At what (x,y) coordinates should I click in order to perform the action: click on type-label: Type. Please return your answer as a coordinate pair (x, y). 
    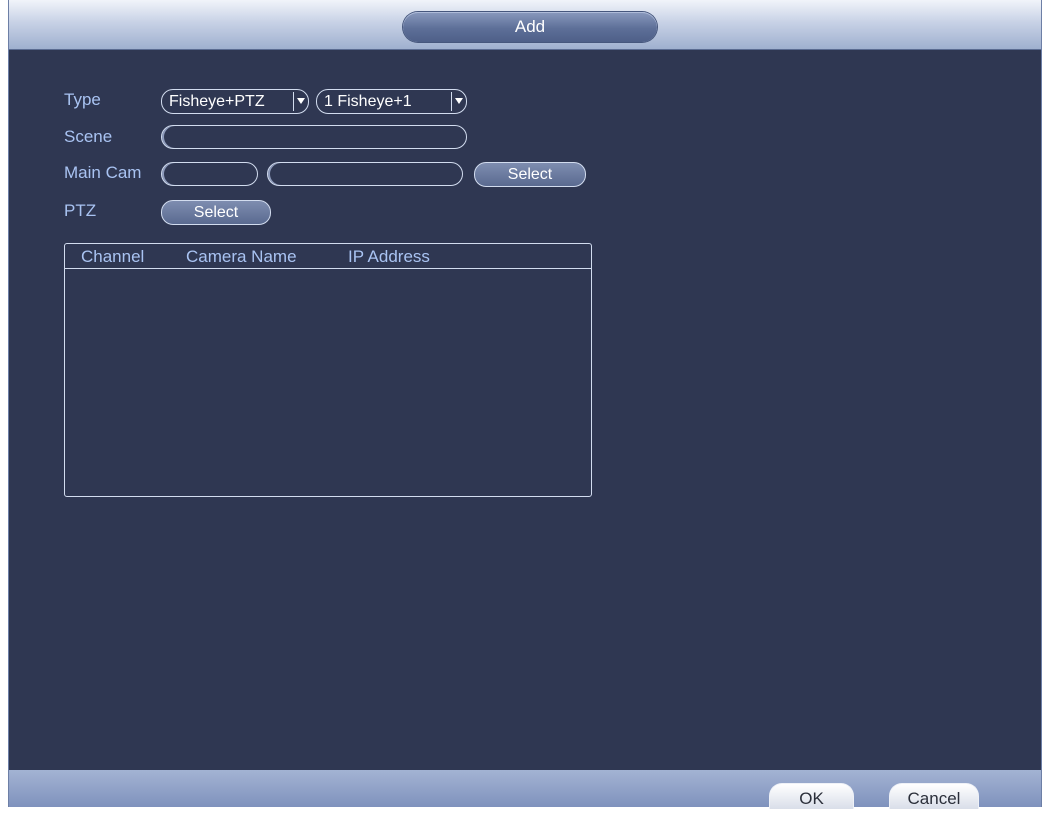
    Looking at the image, I should click on (82, 99).